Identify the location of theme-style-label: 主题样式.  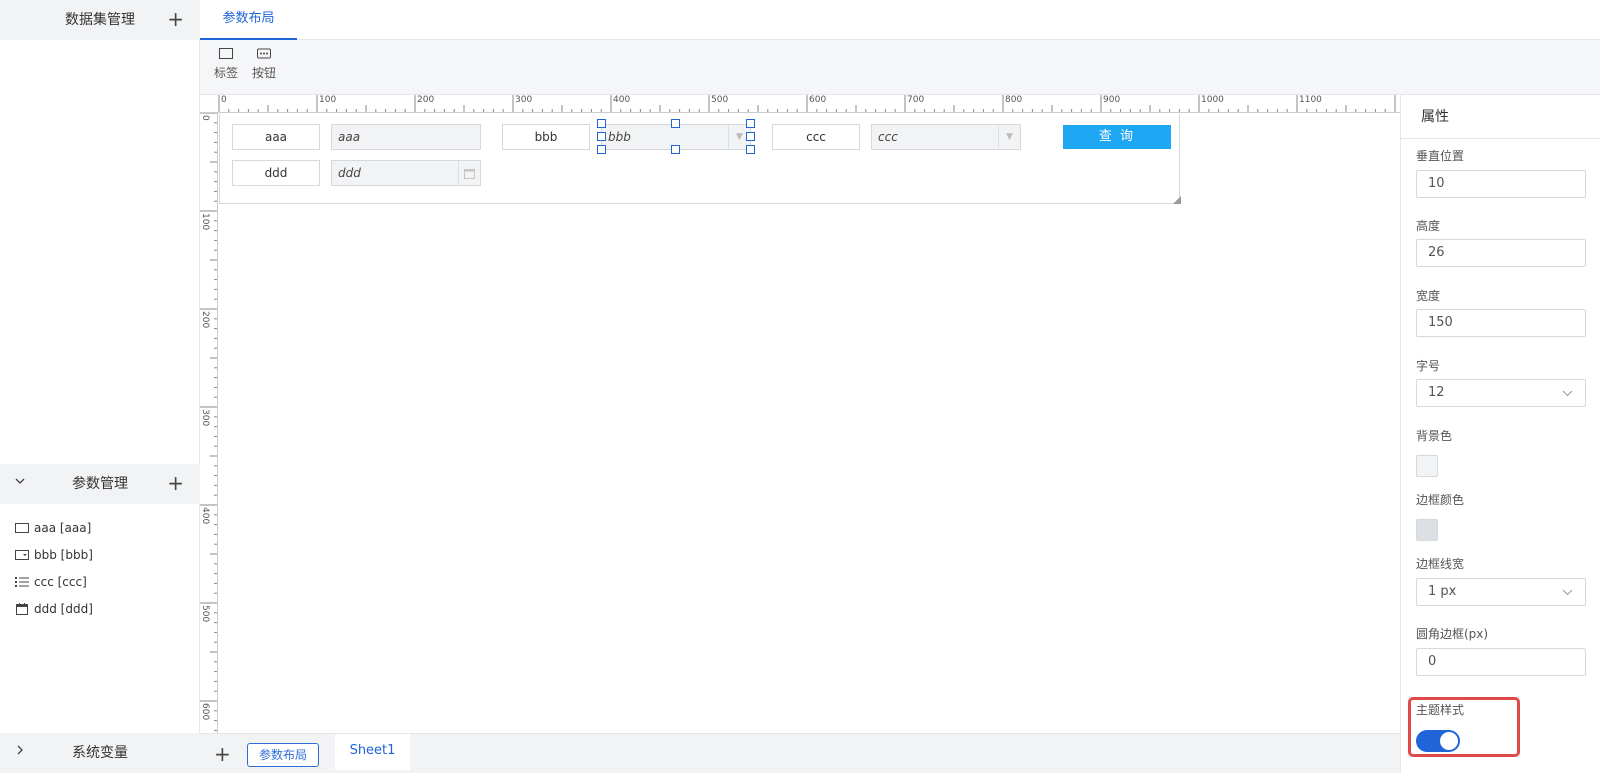
(1440, 710).